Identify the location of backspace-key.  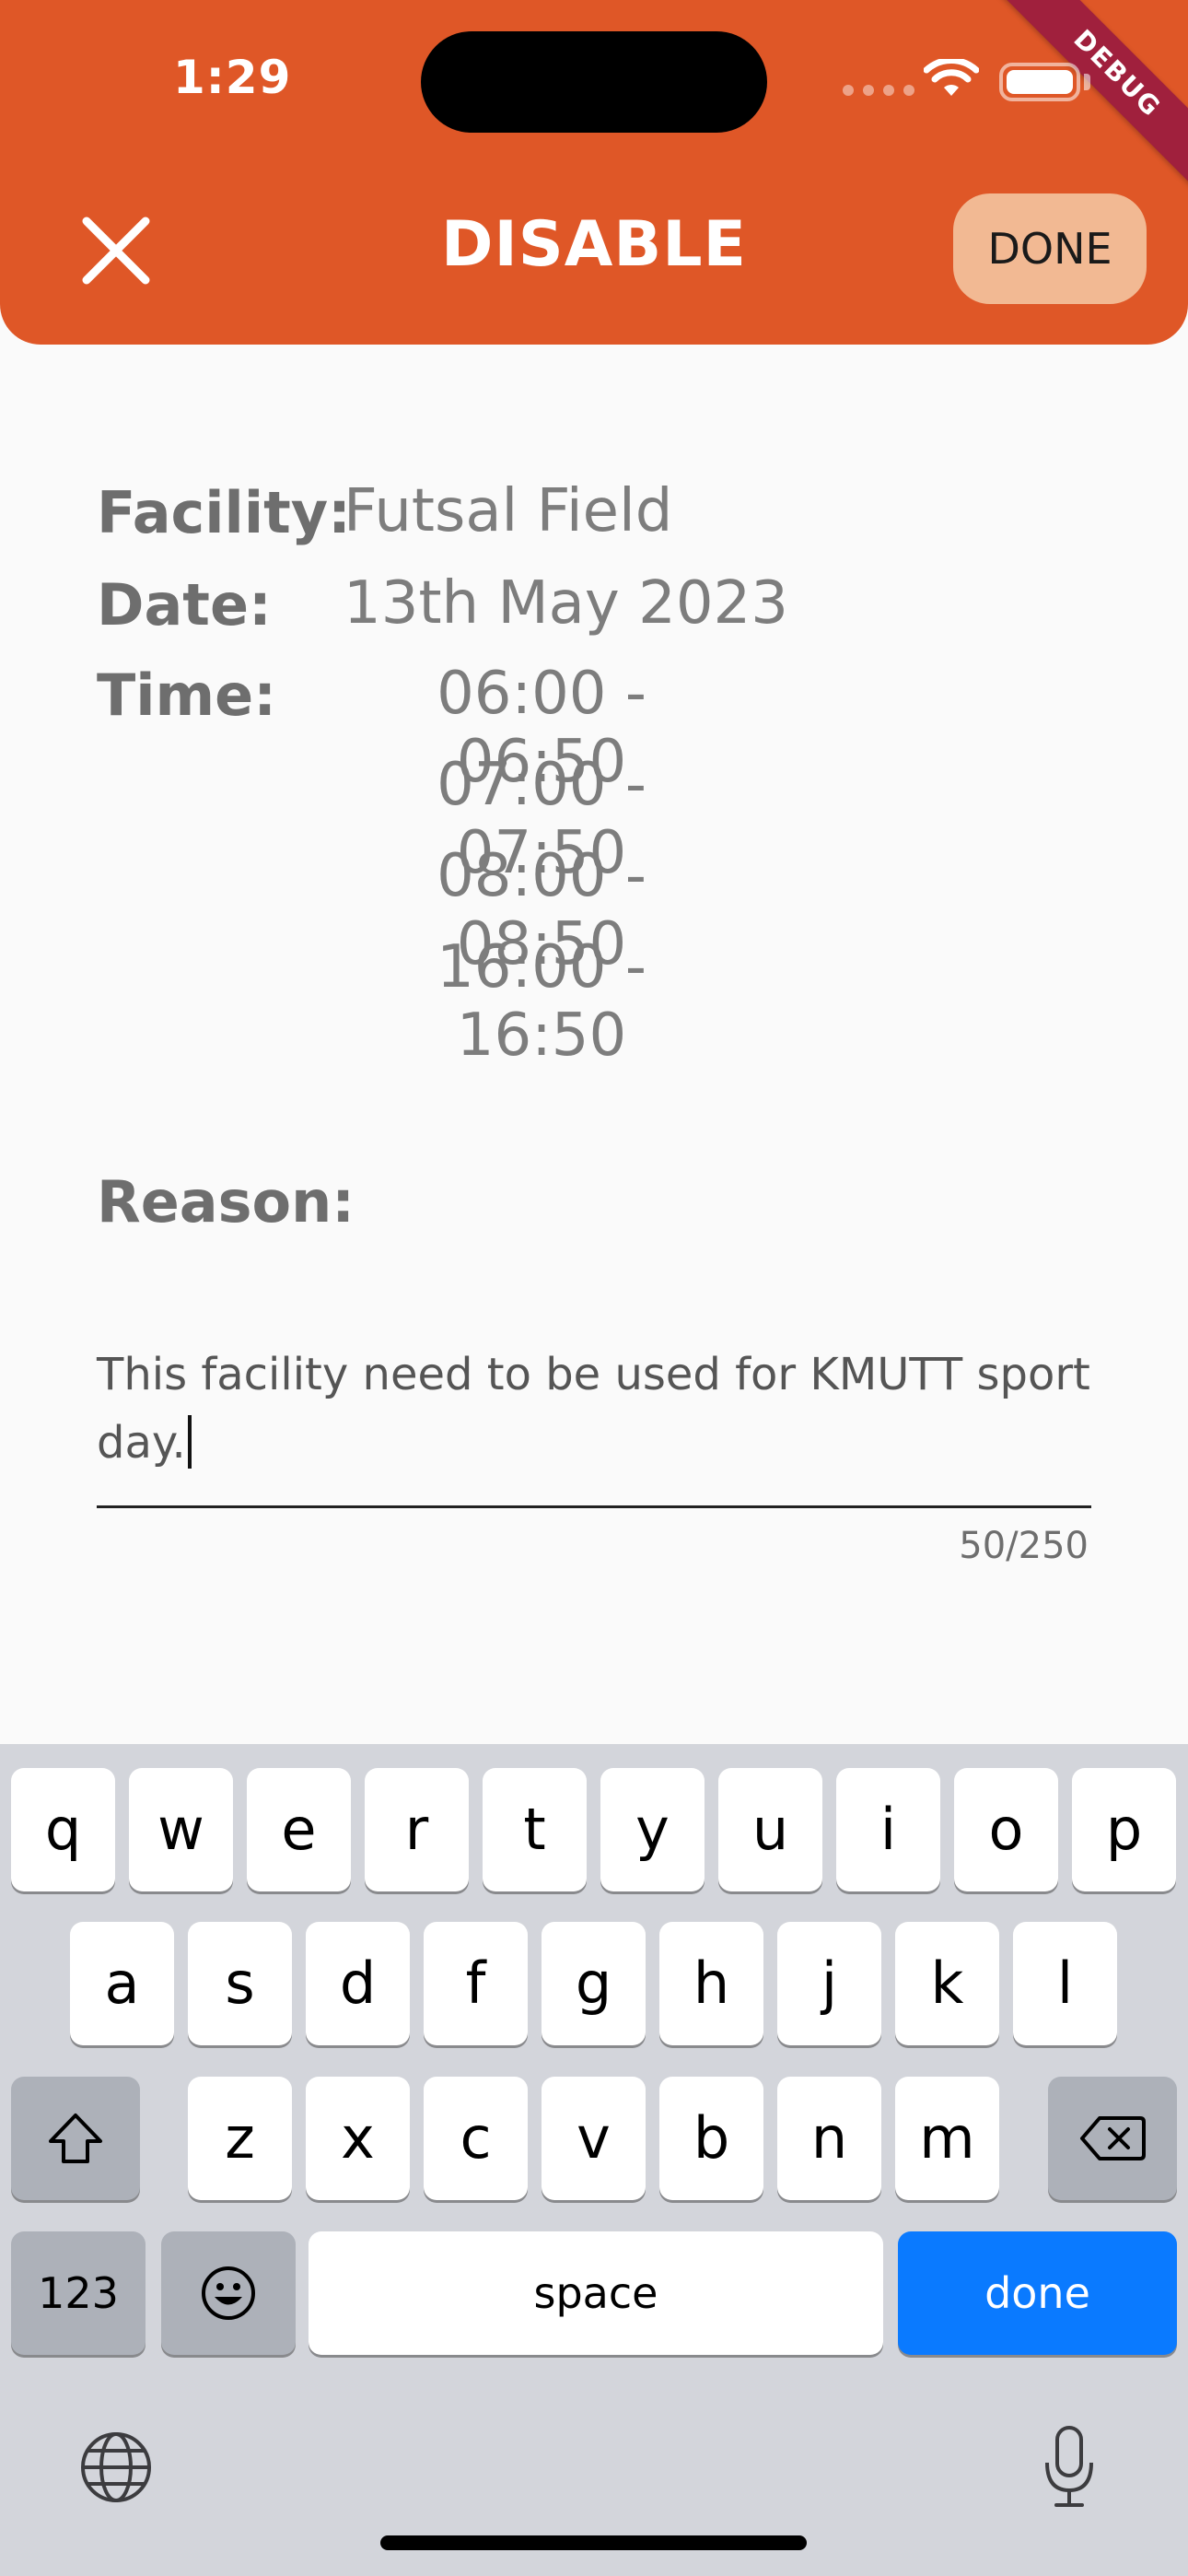
(1112, 2138).